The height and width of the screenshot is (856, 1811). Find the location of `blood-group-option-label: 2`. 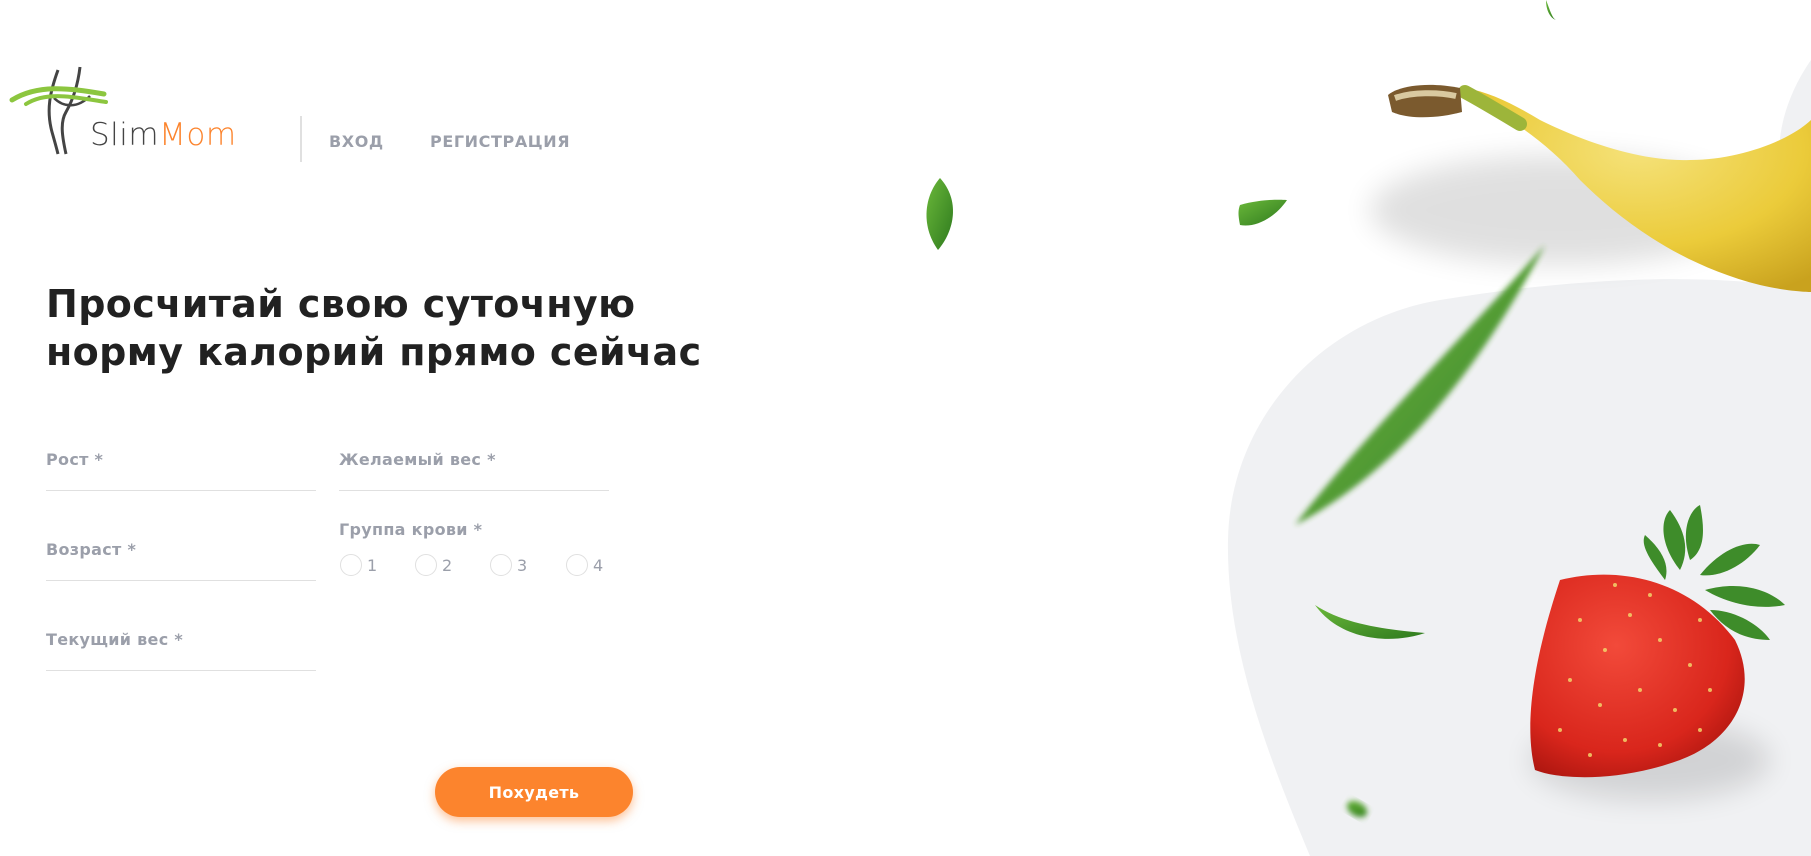

blood-group-option-label: 2 is located at coordinates (447, 565).